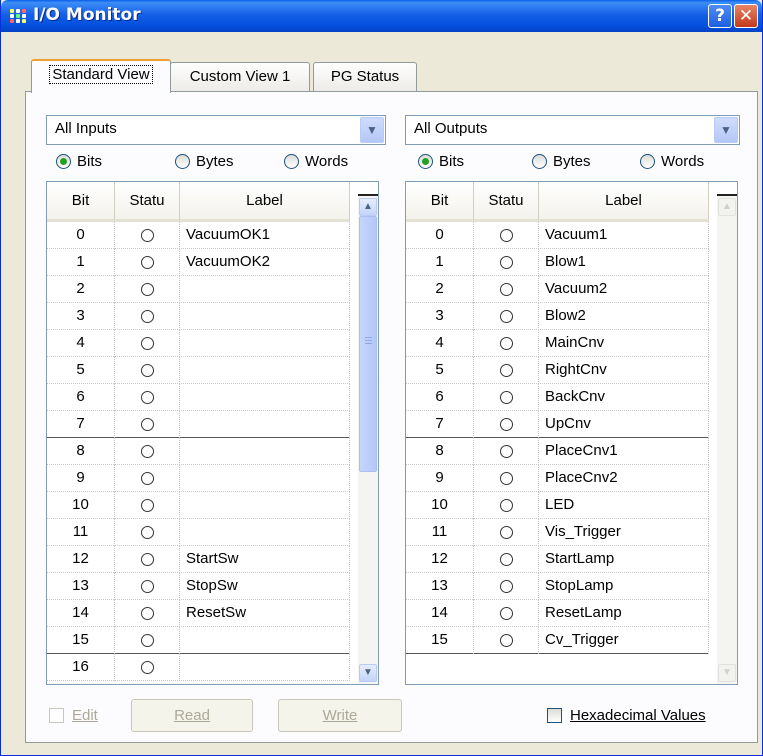 The width and height of the screenshot is (763, 756). What do you see at coordinates (265, 235) in the screenshot?
I see `label-cell: VacuumOK1` at bounding box center [265, 235].